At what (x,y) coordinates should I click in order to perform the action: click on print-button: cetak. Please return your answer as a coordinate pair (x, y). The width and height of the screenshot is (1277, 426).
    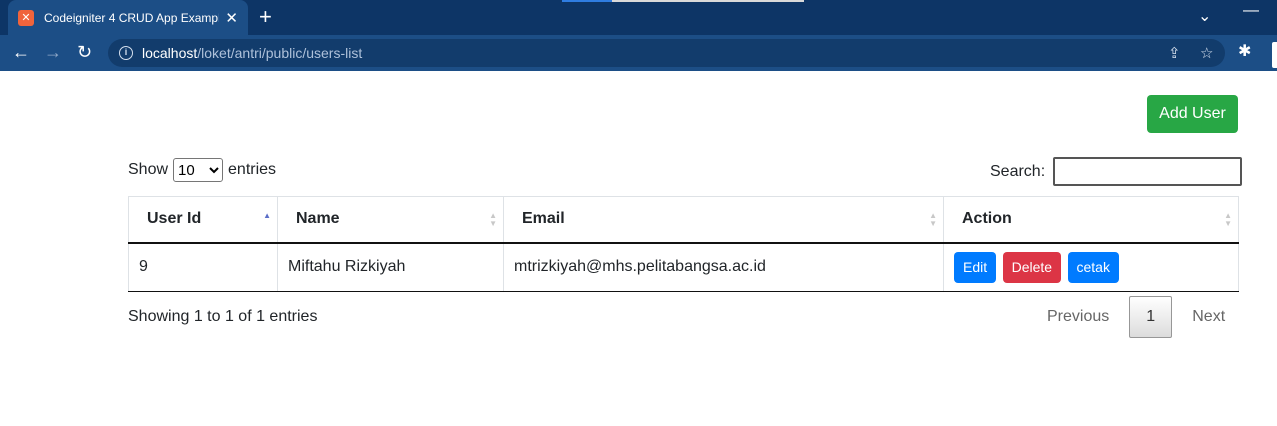
    Looking at the image, I should click on (1093, 267).